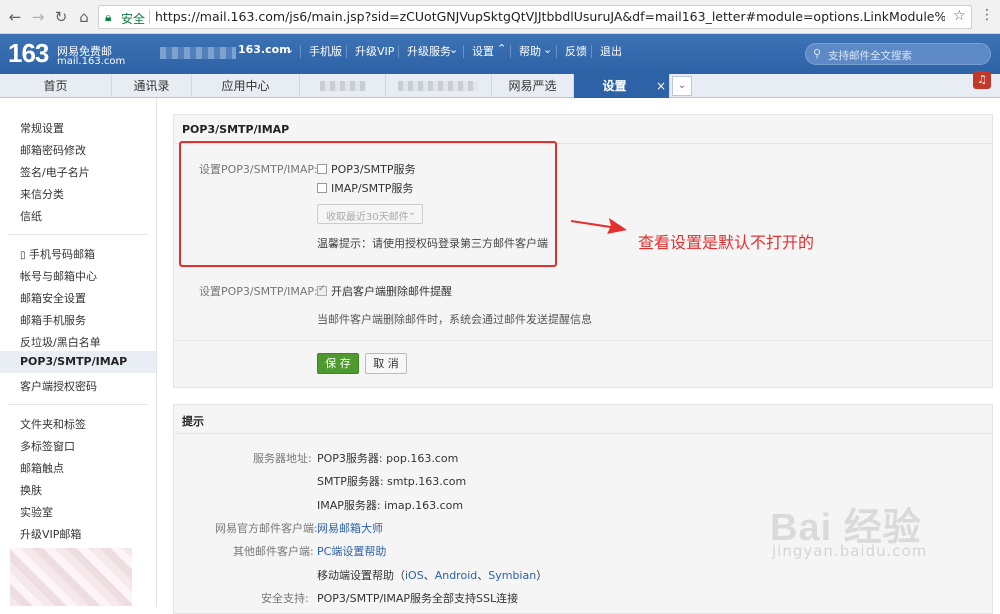 The width and height of the screenshot is (1000, 614). What do you see at coordinates (236, 129) in the screenshot?
I see `panel-title: POP3/SMTP/IMAP` at bounding box center [236, 129].